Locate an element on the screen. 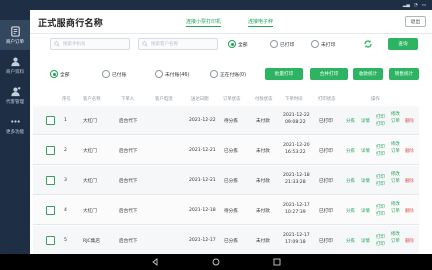 The height and width of the screenshot is (270, 432). sidebar-item-orders: 商户订单 is located at coordinates (15, 35).